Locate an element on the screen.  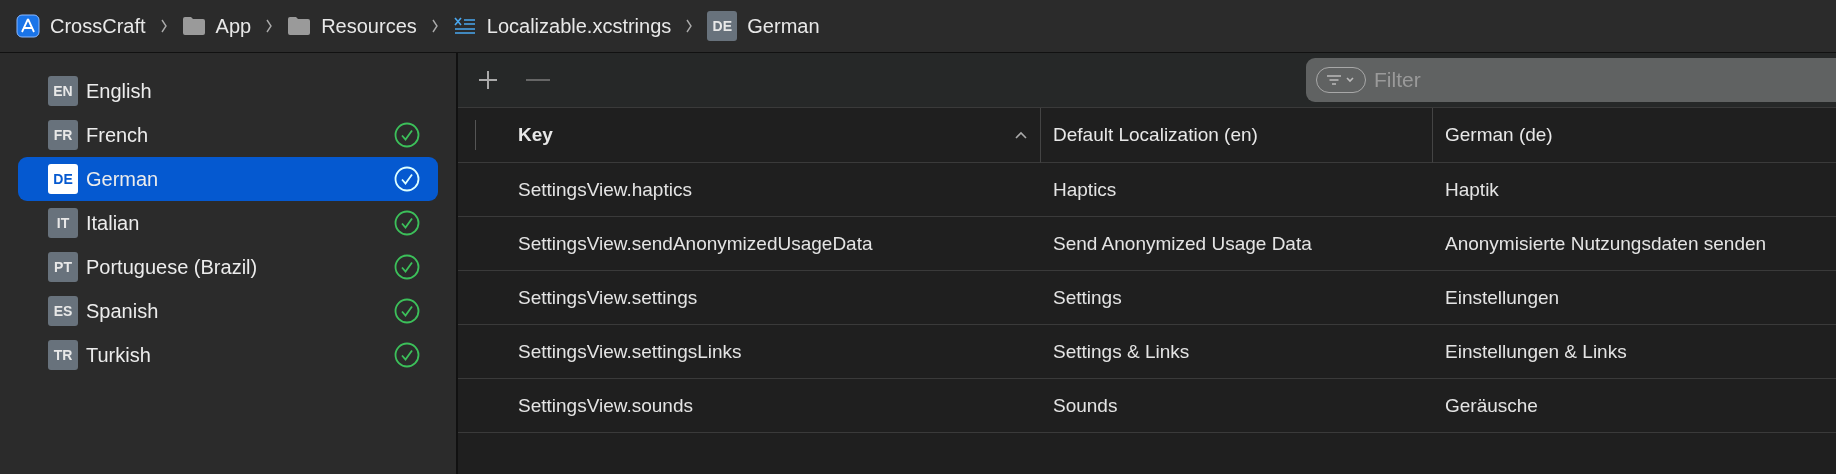
table-cell: Einstellungen & Links is located at coordinates (1634, 352).